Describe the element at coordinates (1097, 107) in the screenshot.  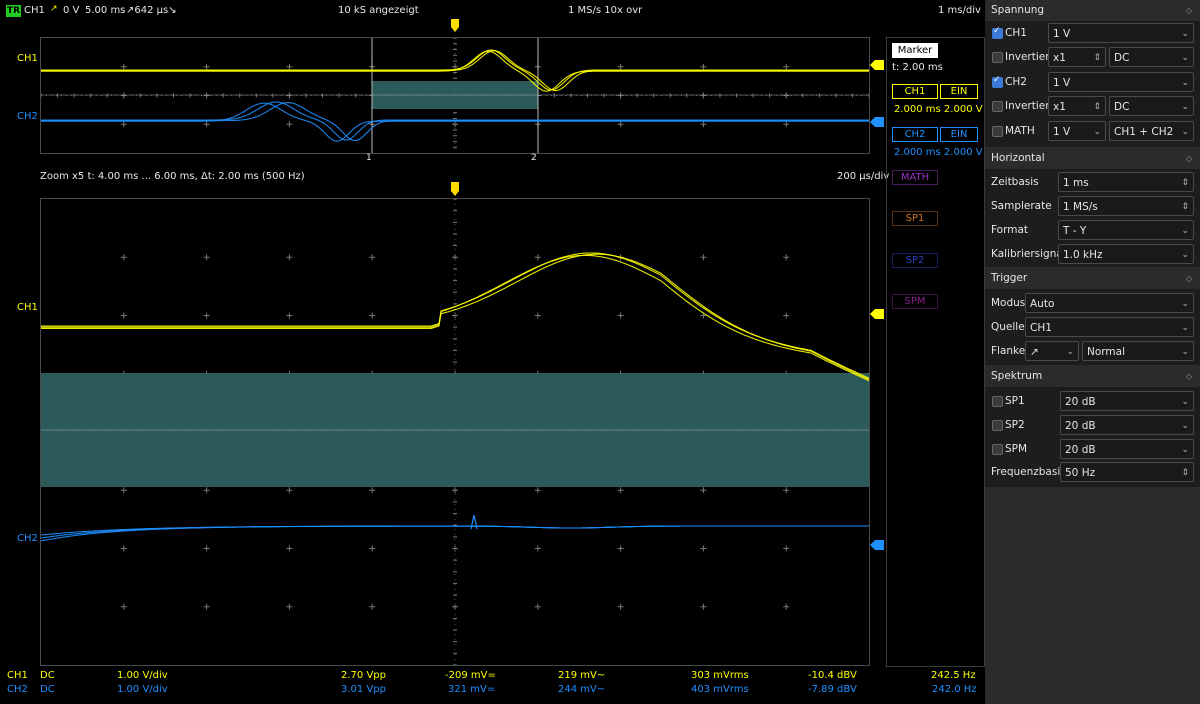
I see `spin-icon: ⇕` at that location.